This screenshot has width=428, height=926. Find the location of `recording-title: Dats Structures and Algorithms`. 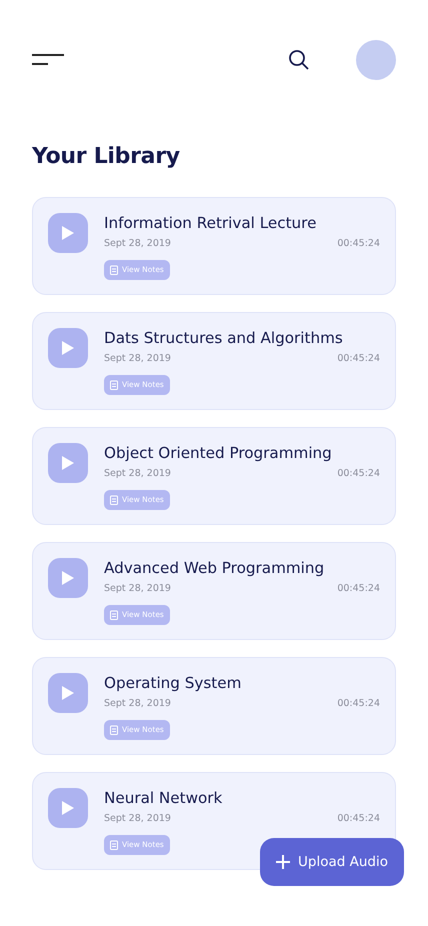

recording-title: Dats Structures and Algorithms is located at coordinates (224, 338).